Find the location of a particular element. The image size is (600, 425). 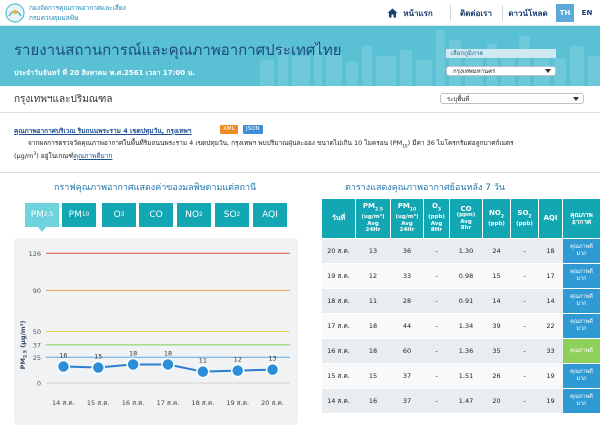

tab-subscript: 3 is located at coordinates (122, 215).